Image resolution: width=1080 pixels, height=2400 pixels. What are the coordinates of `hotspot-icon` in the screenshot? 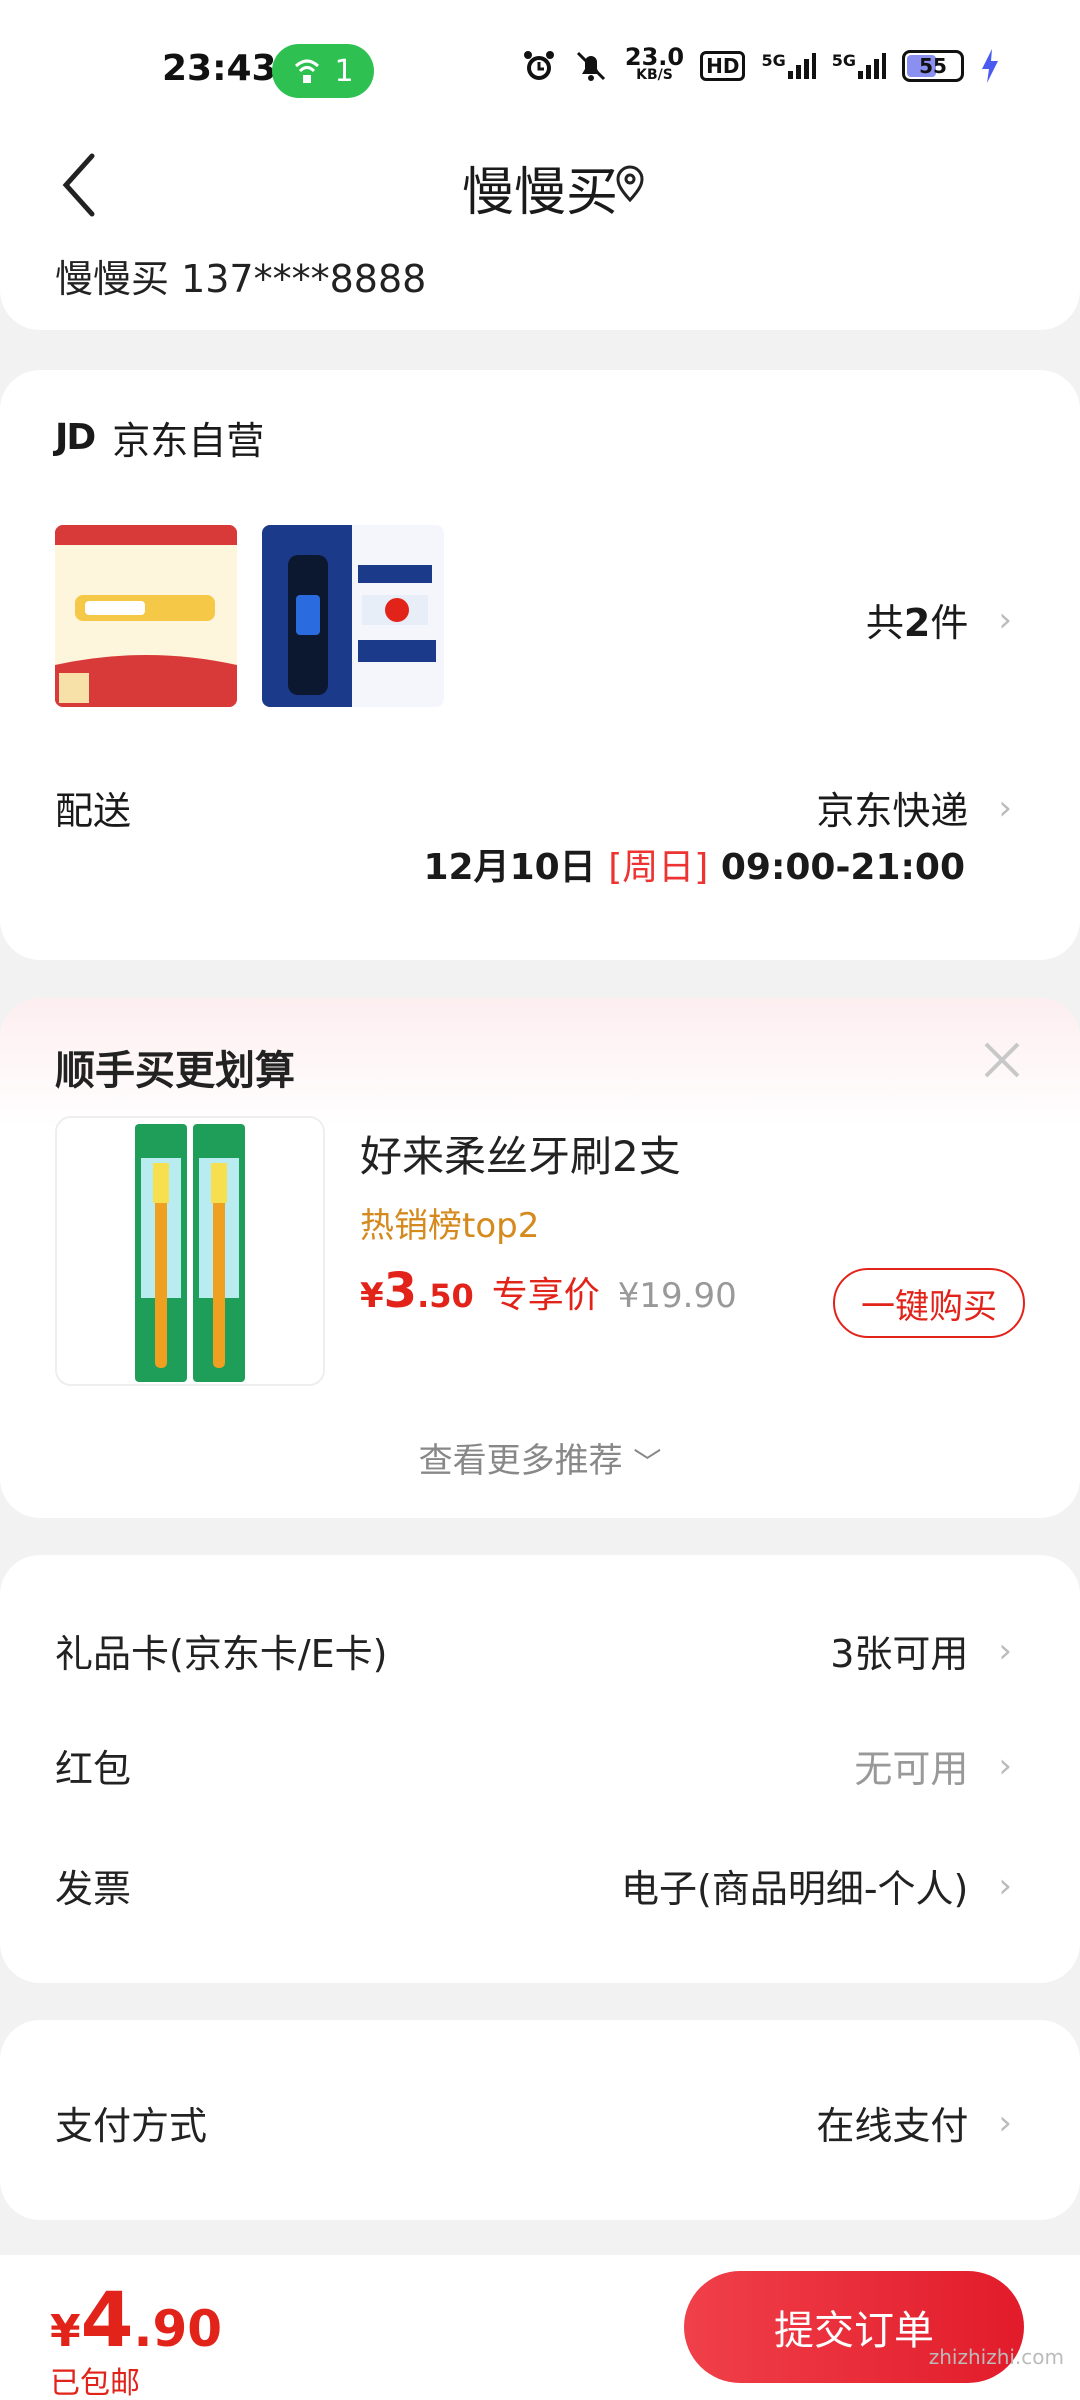 It's located at (307, 71).